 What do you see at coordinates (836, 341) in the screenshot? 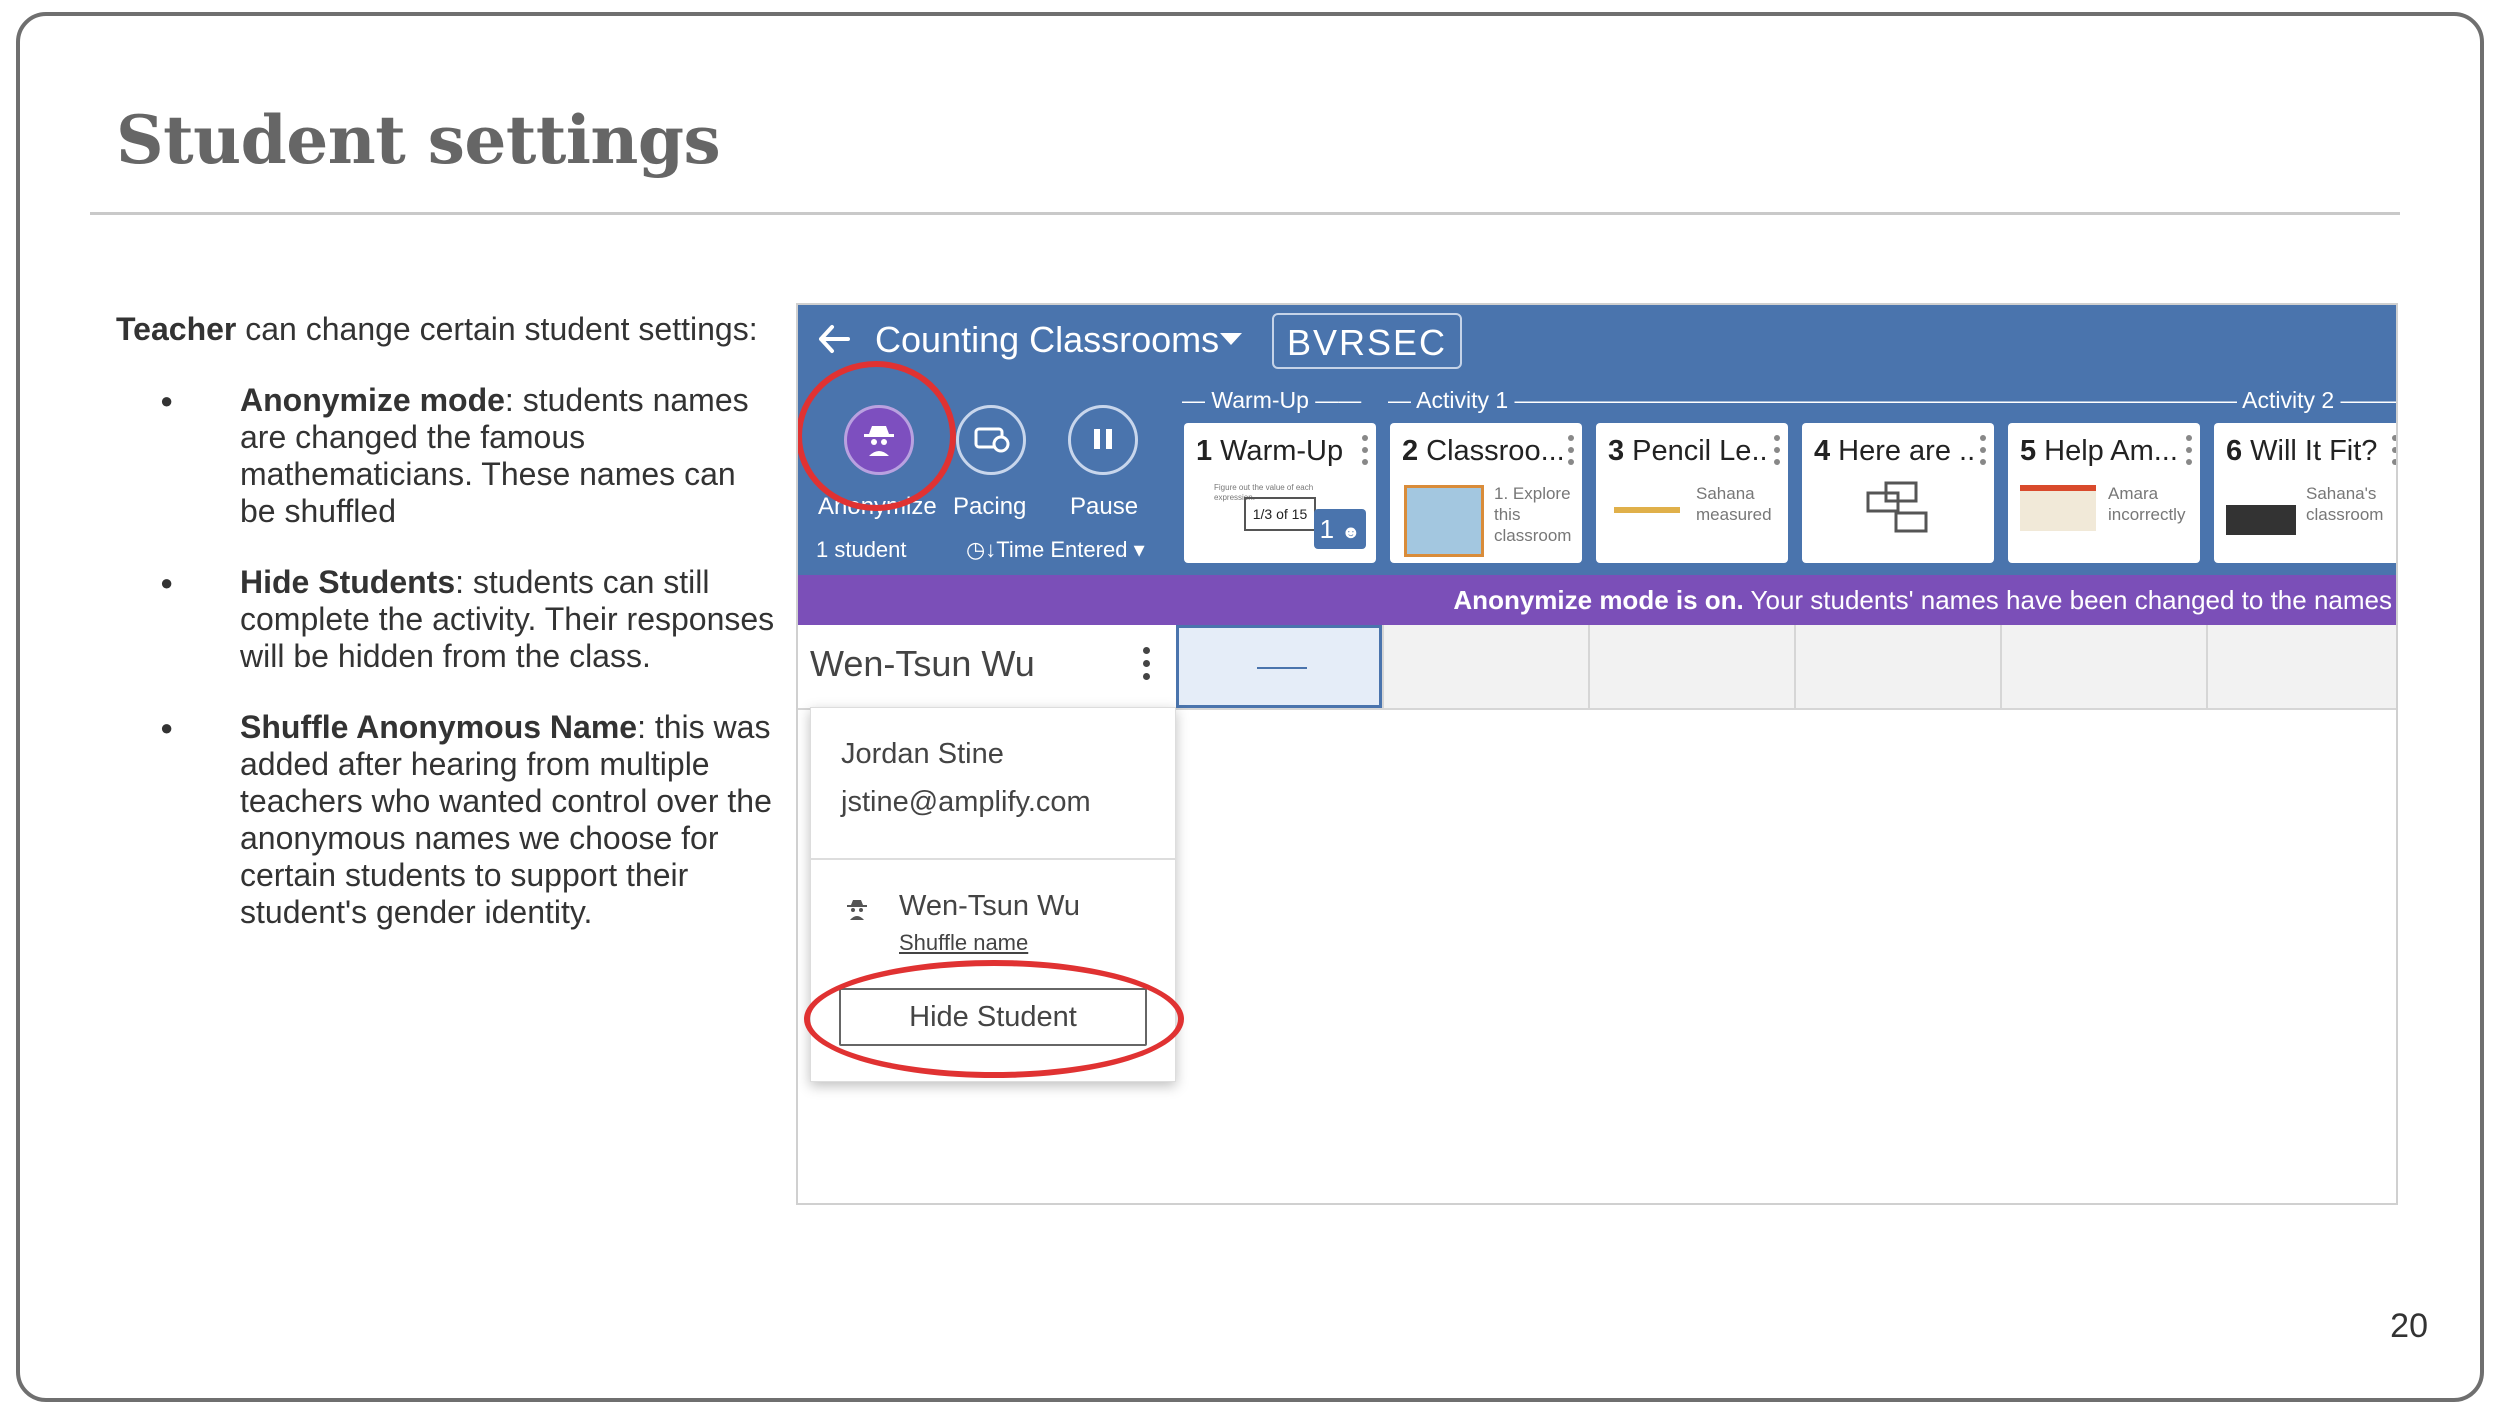
I see `back-arrow-icon` at bounding box center [836, 341].